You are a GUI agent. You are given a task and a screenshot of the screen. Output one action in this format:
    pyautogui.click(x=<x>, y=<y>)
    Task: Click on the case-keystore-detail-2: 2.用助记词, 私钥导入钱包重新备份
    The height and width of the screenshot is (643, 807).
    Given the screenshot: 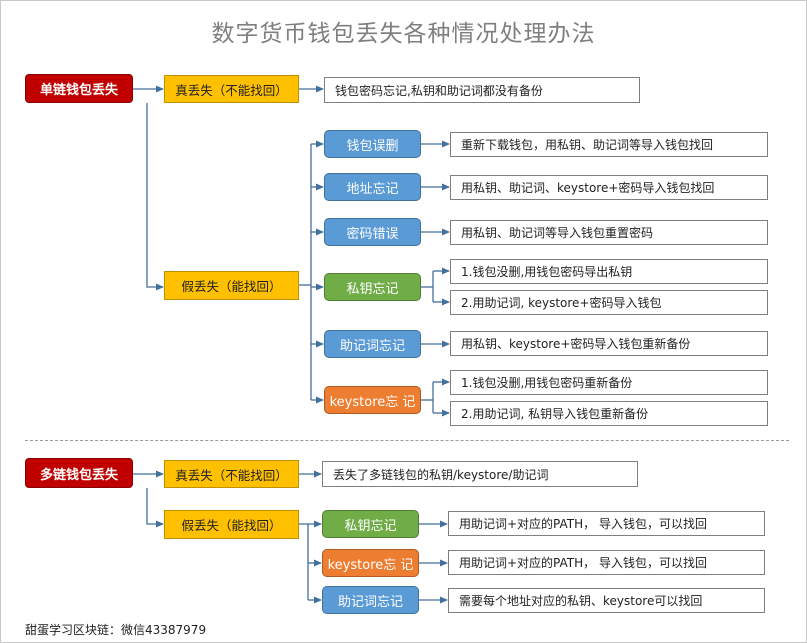 What is the action you would take?
    pyautogui.click(x=609, y=413)
    